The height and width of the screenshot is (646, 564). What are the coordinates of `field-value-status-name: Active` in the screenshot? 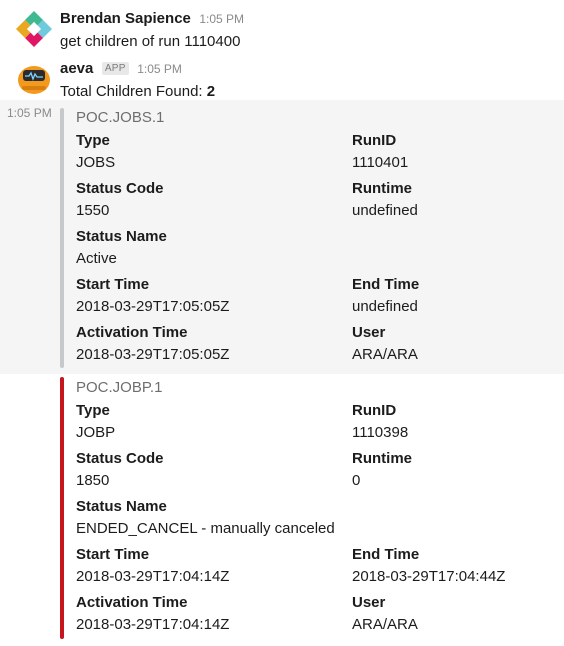 It's located at (96, 258).